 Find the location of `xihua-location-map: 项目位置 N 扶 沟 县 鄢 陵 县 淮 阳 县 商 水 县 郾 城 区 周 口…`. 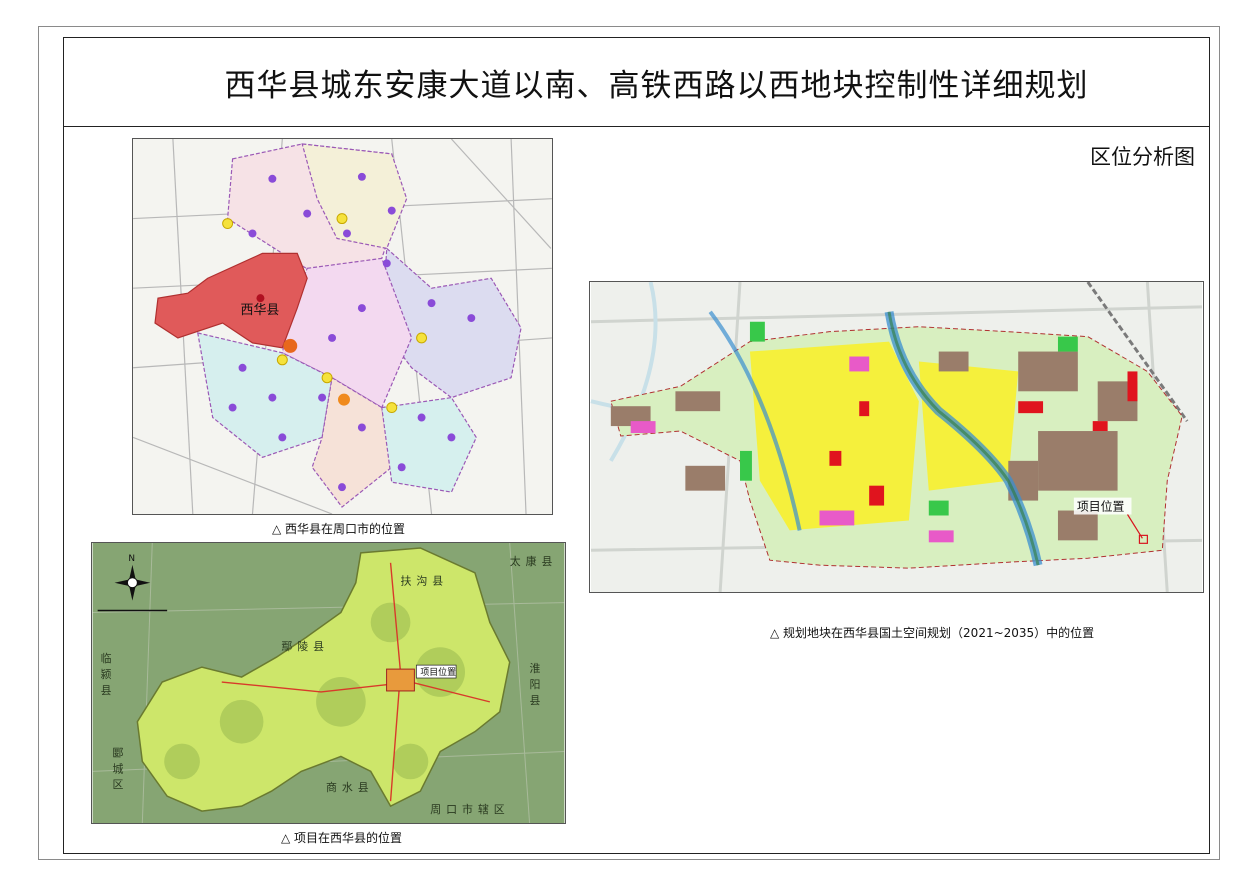

xihua-location-map: 项目位置 N 扶 沟 县 鄢 陵 县 淮 阳 县 商 水 县 郾 城 区 周 口… is located at coordinates (328, 683).